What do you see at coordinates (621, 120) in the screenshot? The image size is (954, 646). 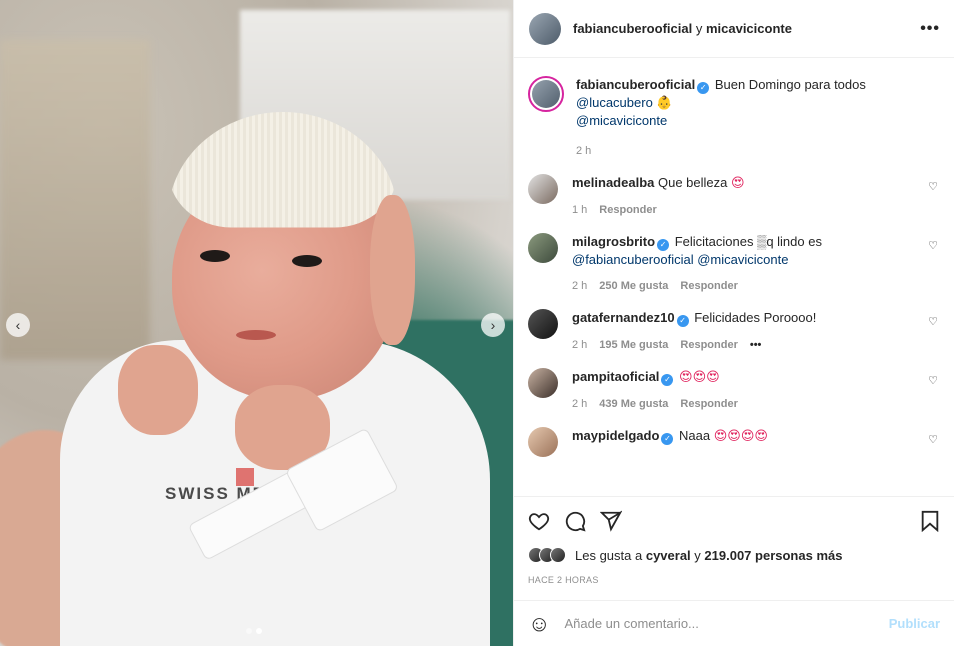 I see `caption-mention: @micaviciconte` at bounding box center [621, 120].